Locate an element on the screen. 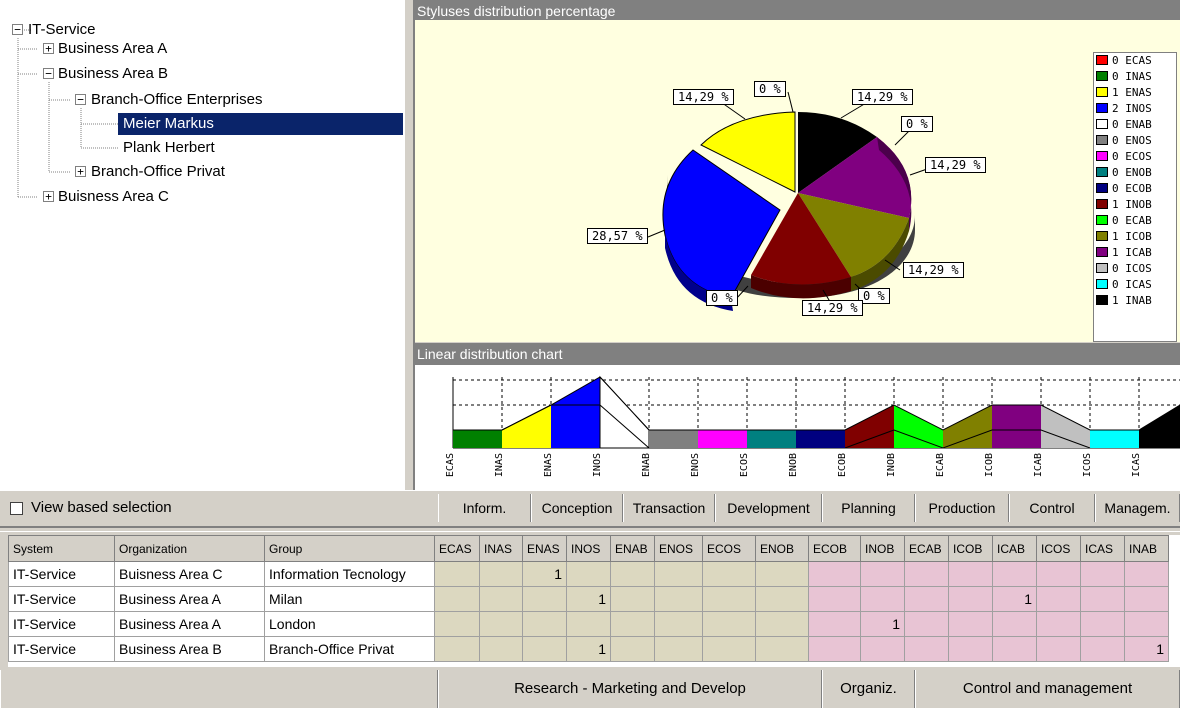 The height and width of the screenshot is (708, 1180). cell-inab is located at coordinates (1146, 599).